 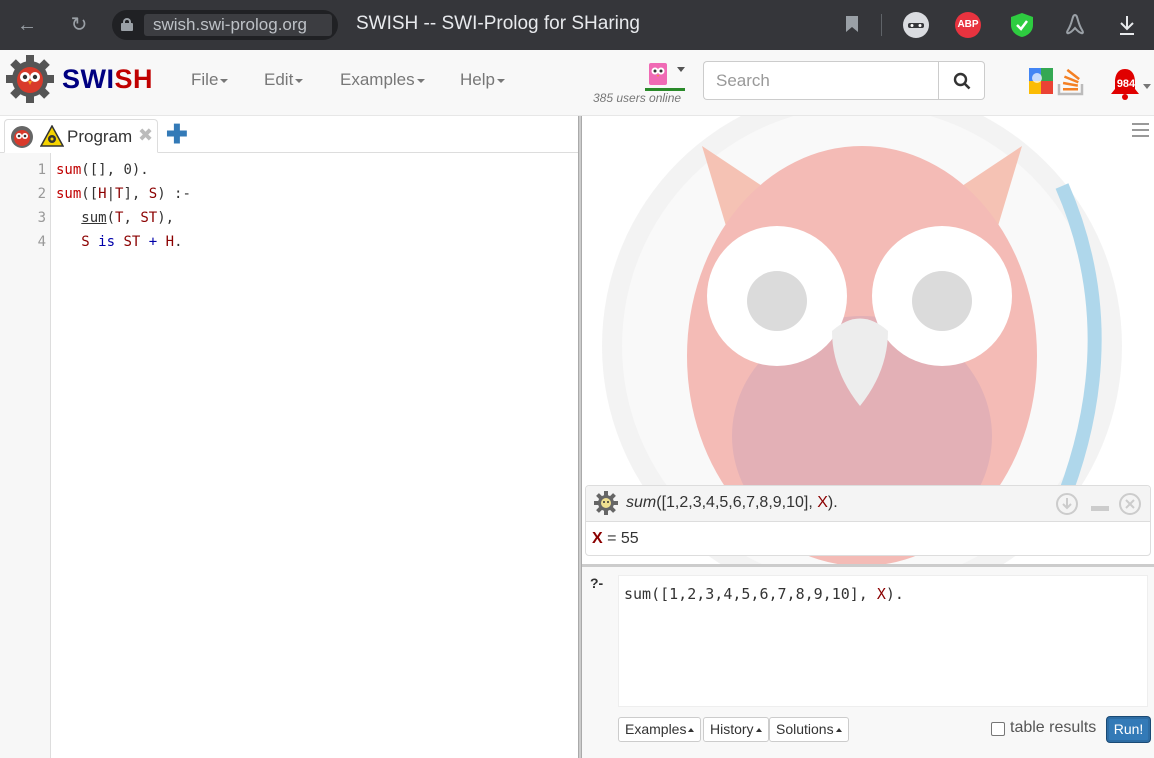 What do you see at coordinates (52, 136) in the screenshot?
I see `warning-icon` at bounding box center [52, 136].